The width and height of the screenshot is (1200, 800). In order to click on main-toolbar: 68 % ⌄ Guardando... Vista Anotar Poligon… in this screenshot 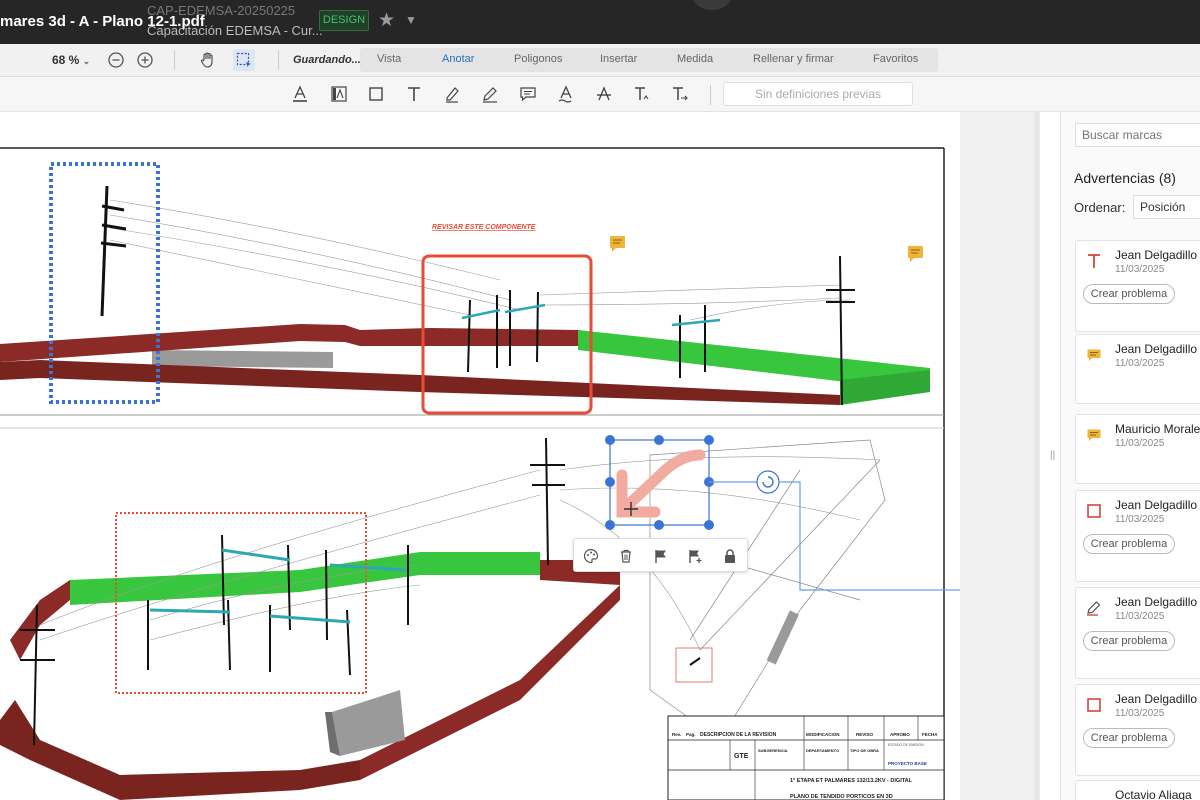, I will do `click(600, 60)`.